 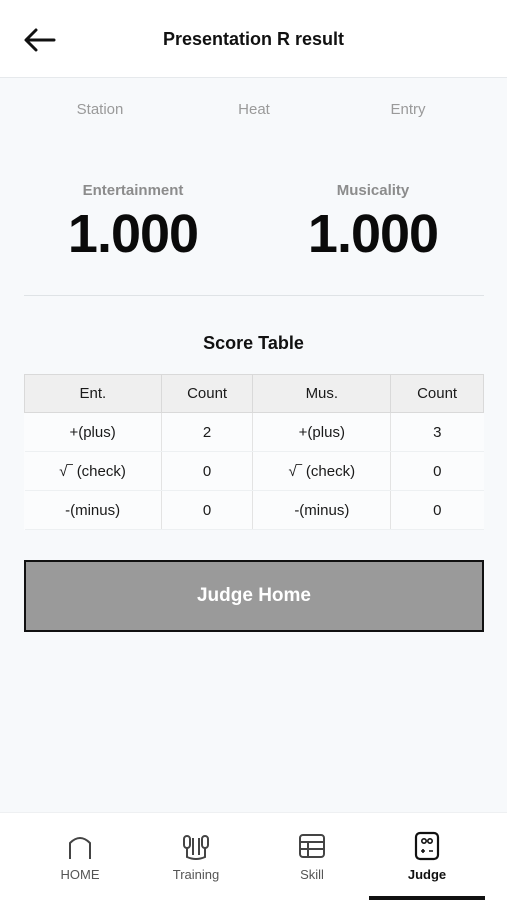 I want to click on cell-ent-minus-count: 0, so click(x=207, y=510).